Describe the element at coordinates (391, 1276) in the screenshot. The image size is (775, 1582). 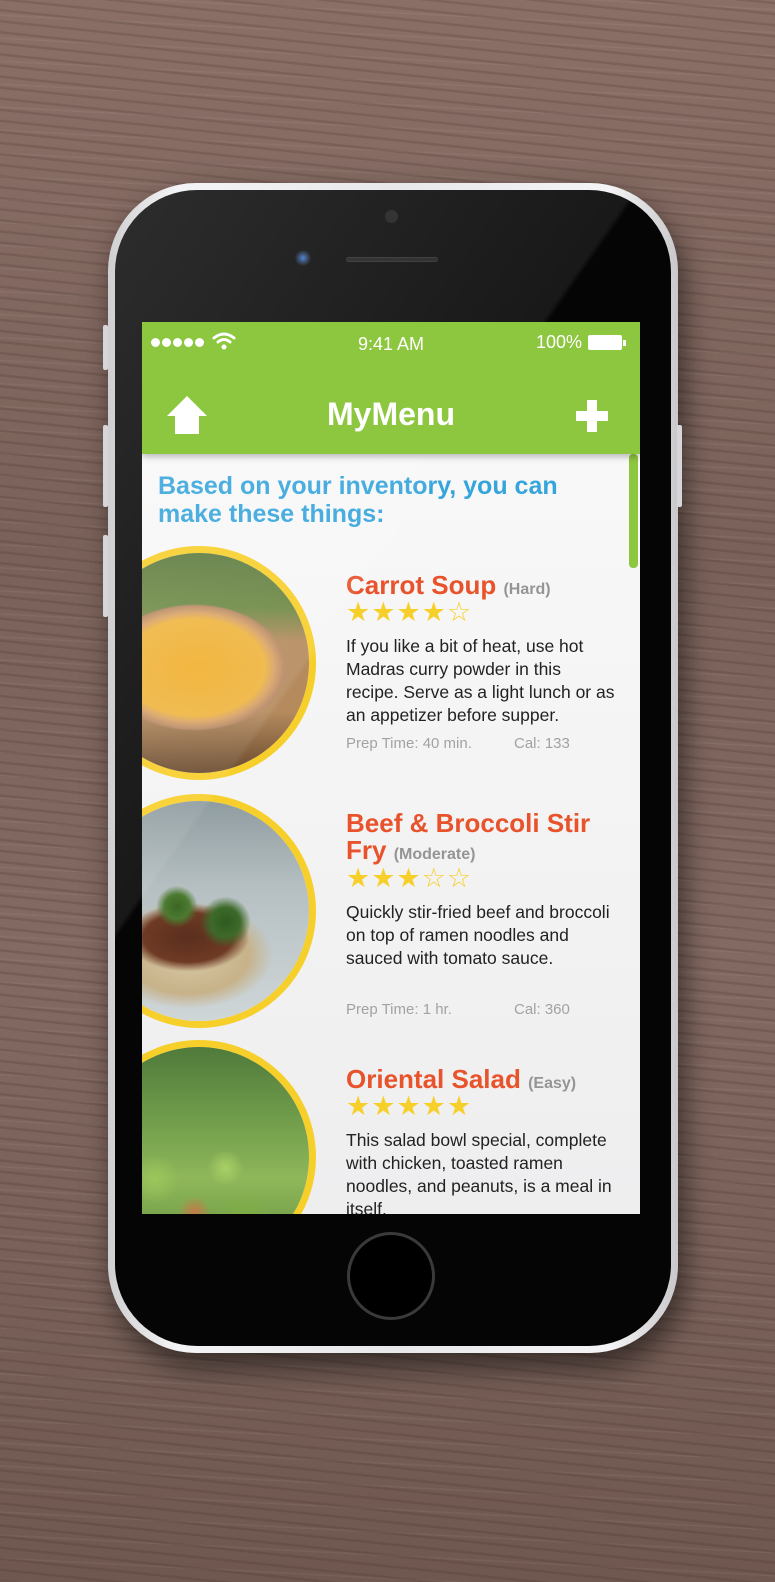
I see `home-button` at that location.